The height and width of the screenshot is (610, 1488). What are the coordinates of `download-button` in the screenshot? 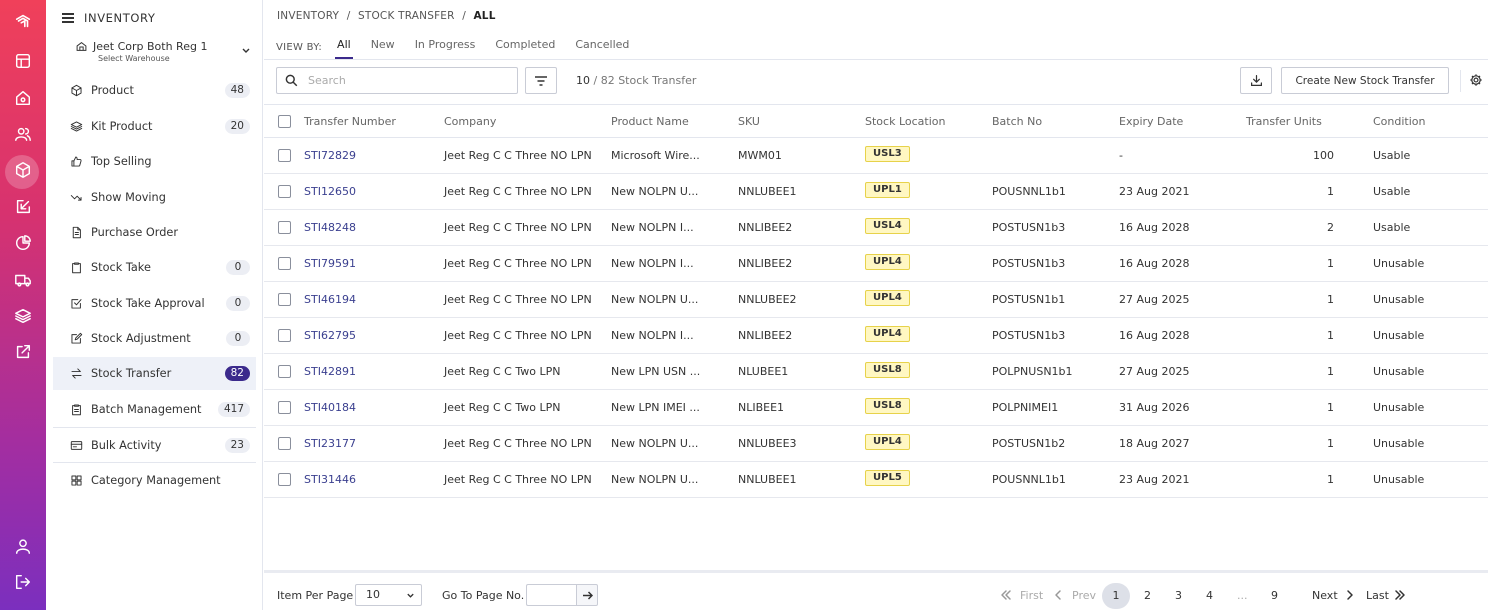 It's located at (1256, 80).